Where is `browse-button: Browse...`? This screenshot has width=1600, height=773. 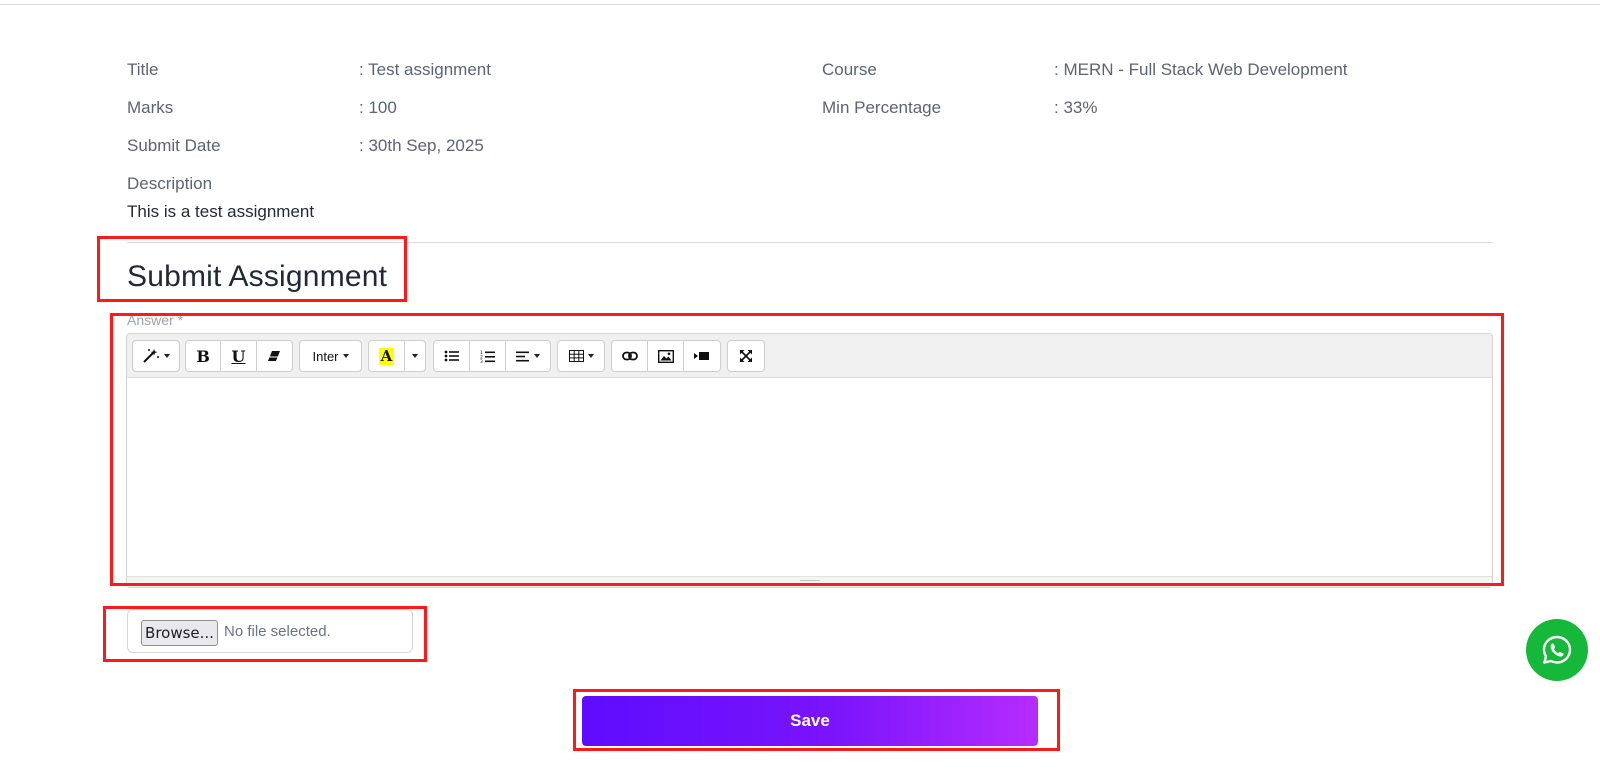 browse-button: Browse... is located at coordinates (179, 633).